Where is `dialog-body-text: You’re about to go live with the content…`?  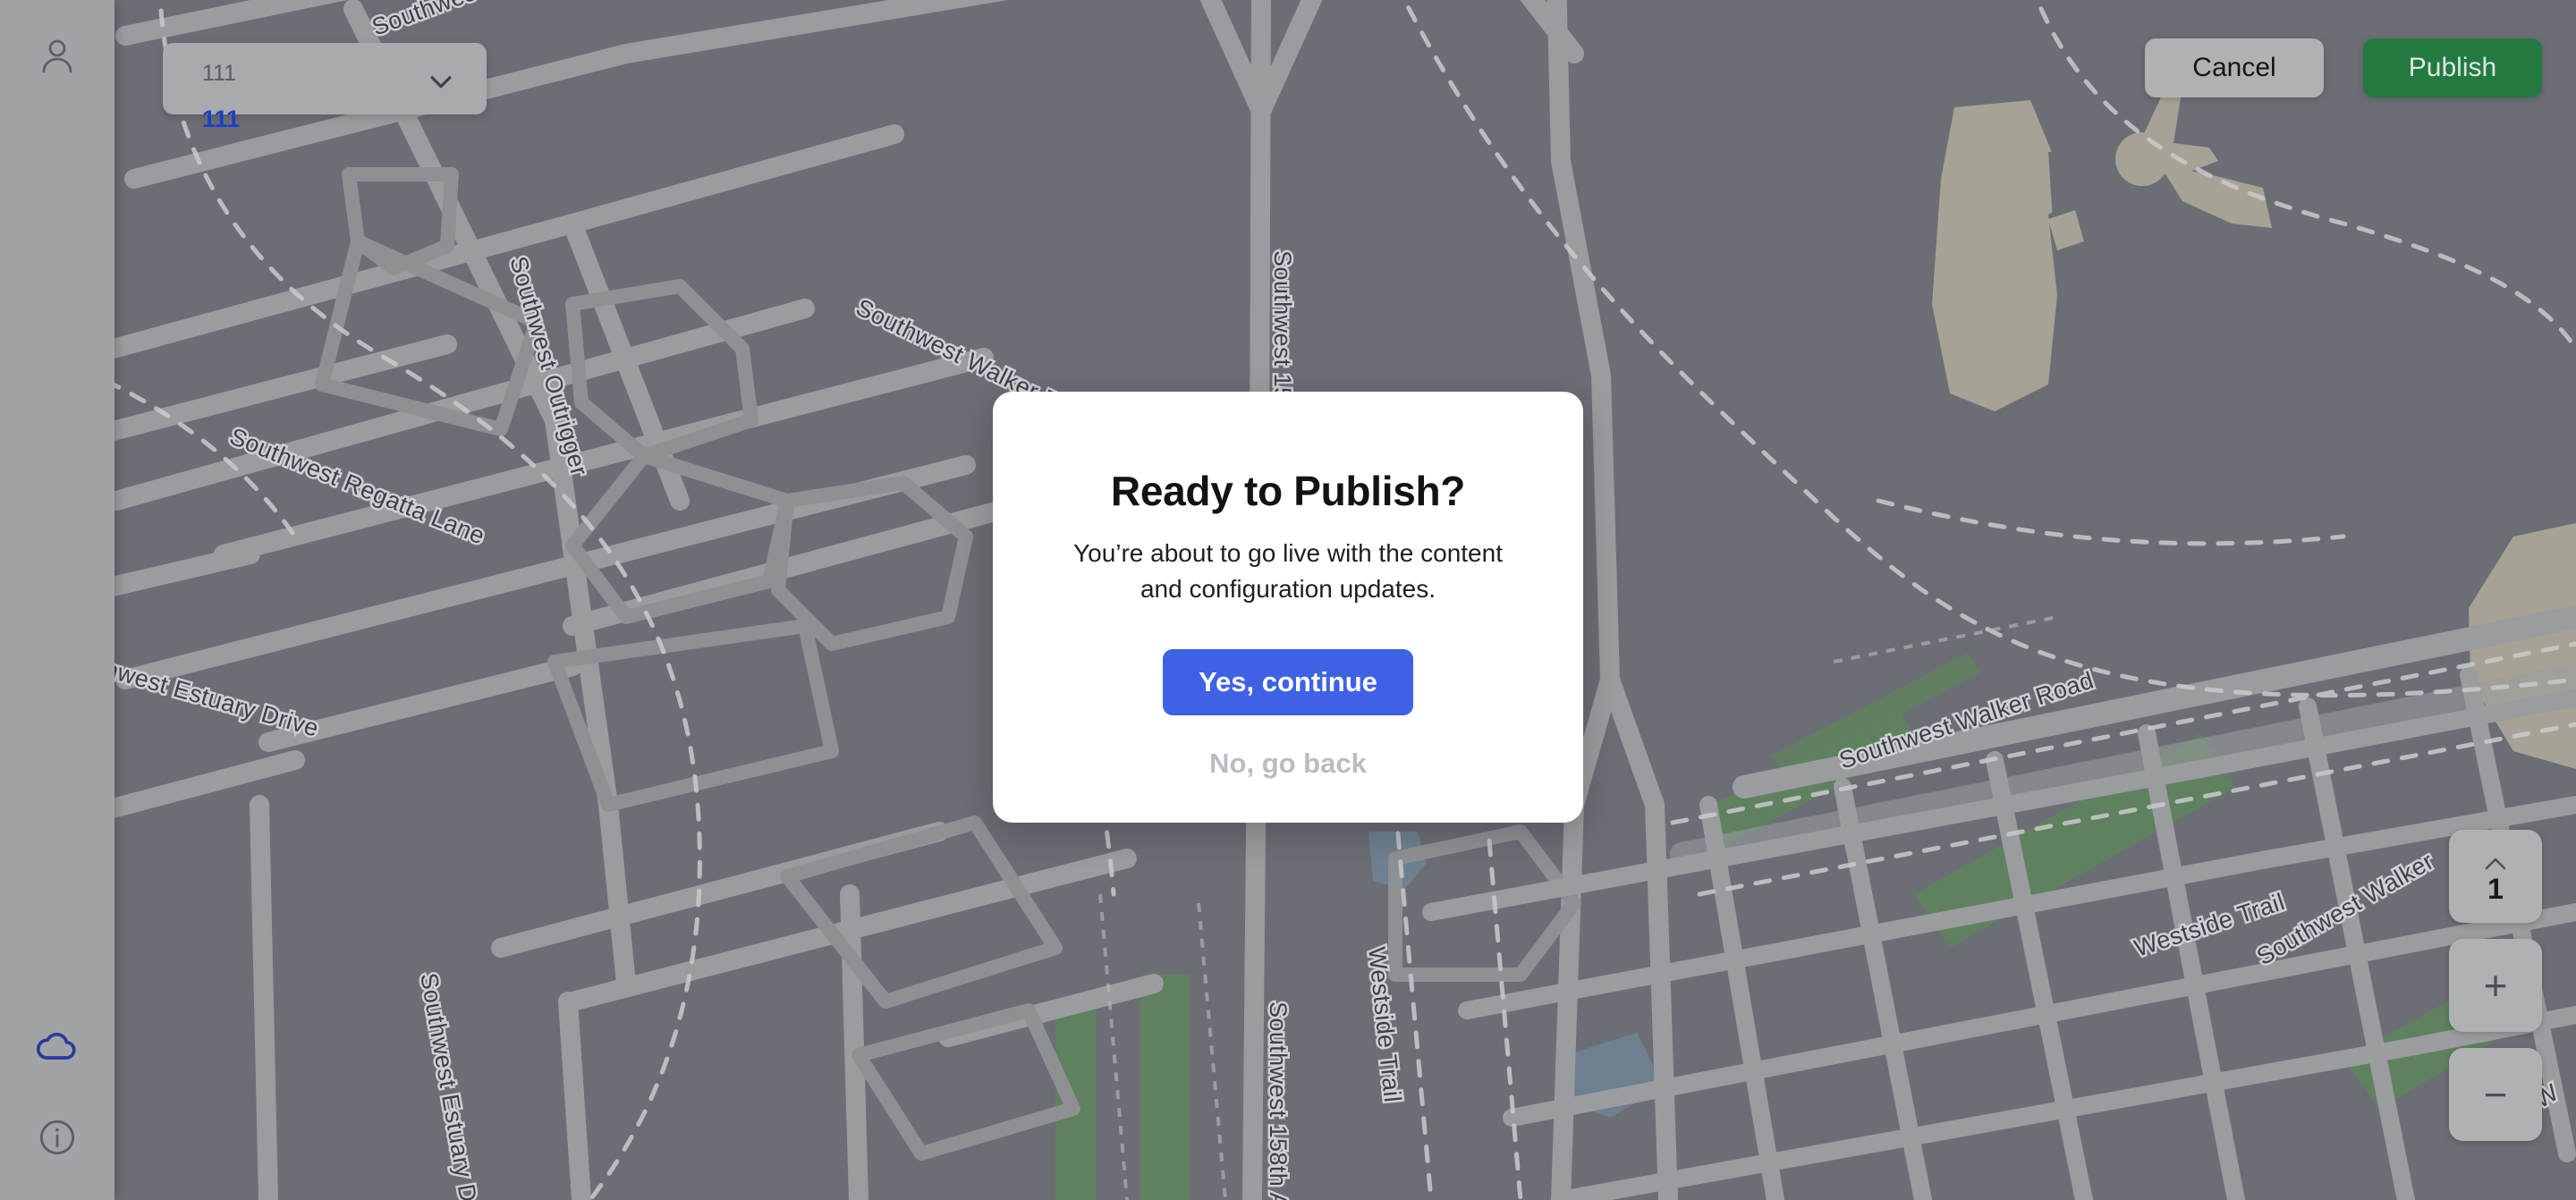 dialog-body-text: You’re about to go live with the content… is located at coordinates (1288, 571).